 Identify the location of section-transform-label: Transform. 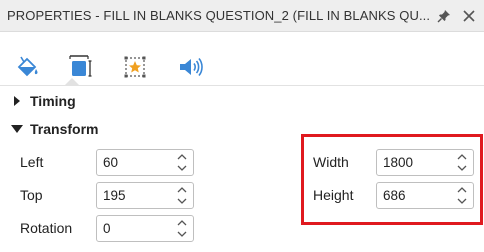
(64, 129).